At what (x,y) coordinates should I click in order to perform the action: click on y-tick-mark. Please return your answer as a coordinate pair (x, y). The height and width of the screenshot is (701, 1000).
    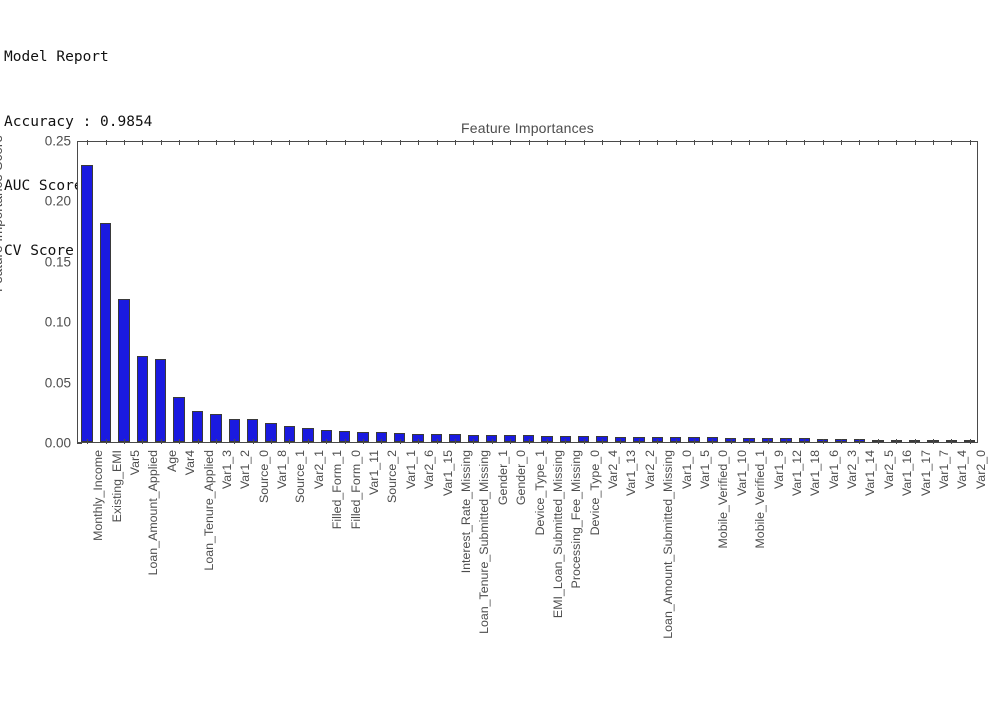
    Looking at the image, I should click on (79, 443).